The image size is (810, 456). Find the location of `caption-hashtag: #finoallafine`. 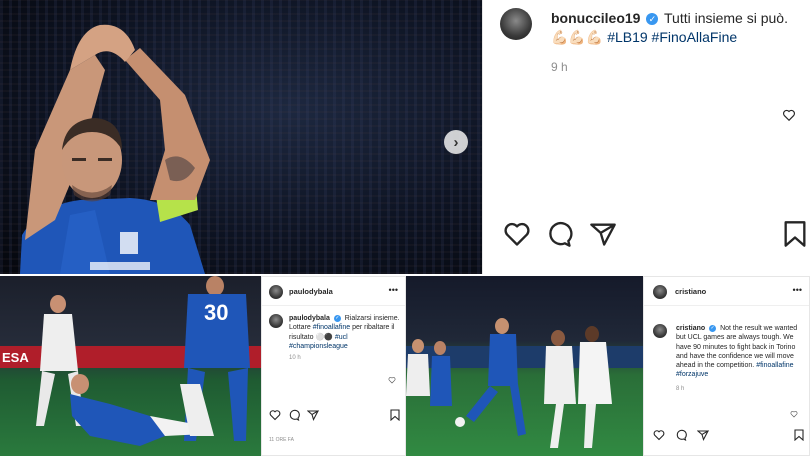

caption-hashtag: #finoallafine is located at coordinates (331, 327).